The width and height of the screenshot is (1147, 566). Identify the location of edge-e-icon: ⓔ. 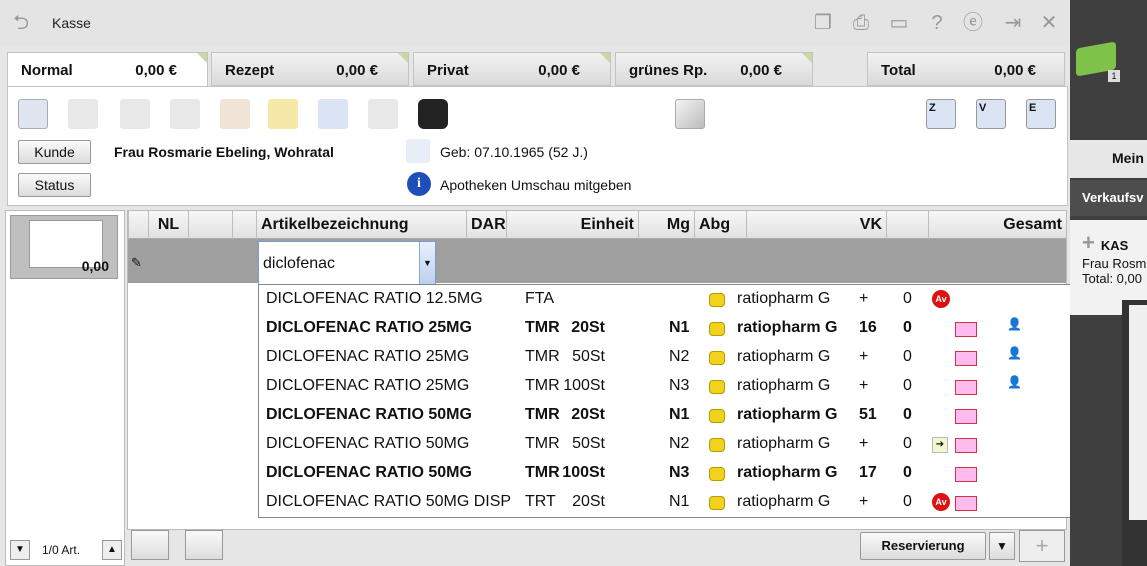
(973, 23).